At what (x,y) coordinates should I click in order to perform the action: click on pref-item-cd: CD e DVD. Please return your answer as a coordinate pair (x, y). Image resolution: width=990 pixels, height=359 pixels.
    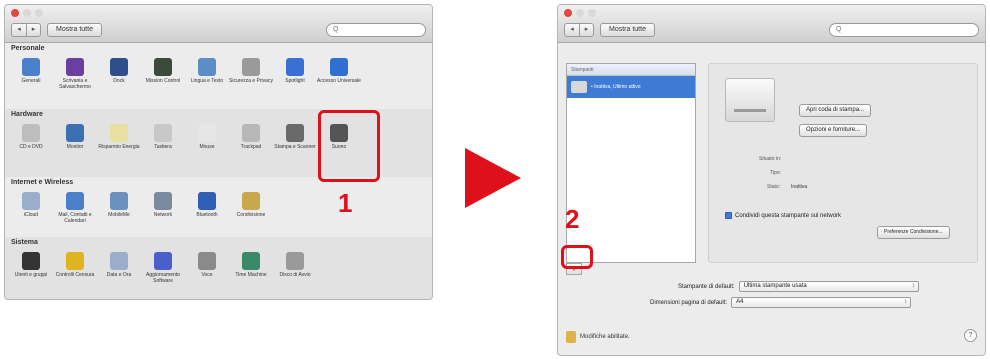
    Looking at the image, I should click on (31, 135).